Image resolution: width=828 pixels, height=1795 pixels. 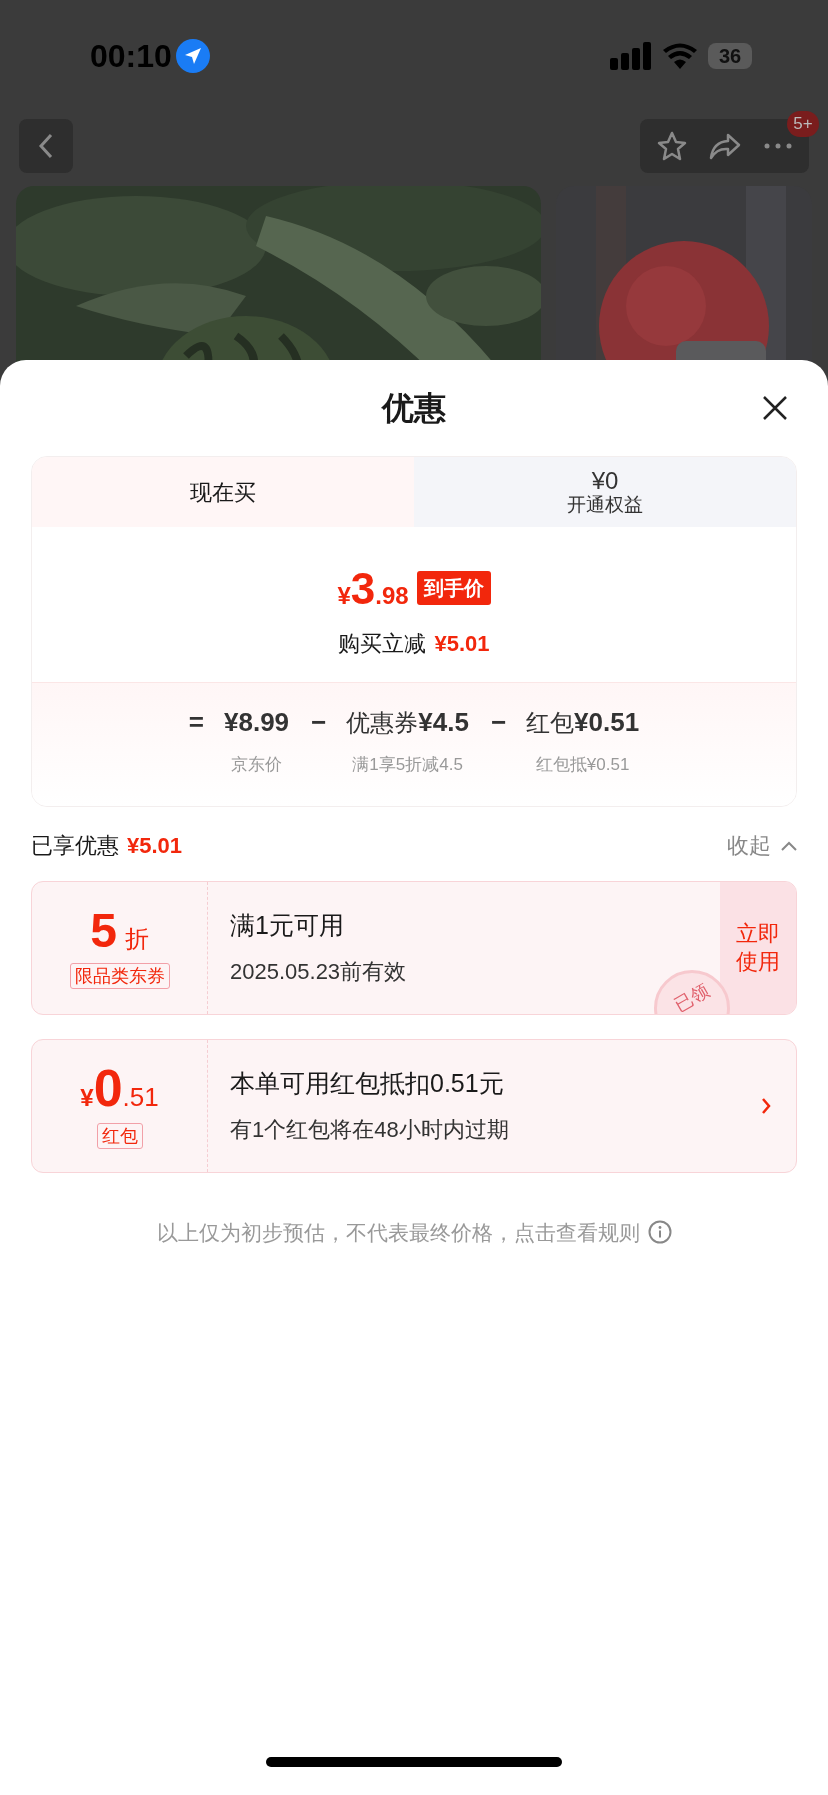 What do you see at coordinates (582, 765) in the screenshot?
I see `breakdown-note: 红包抵¥0.51` at bounding box center [582, 765].